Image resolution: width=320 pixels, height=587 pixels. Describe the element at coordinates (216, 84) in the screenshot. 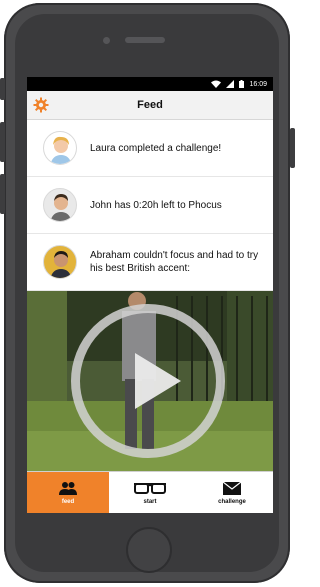

I see `wifi-icon` at that location.